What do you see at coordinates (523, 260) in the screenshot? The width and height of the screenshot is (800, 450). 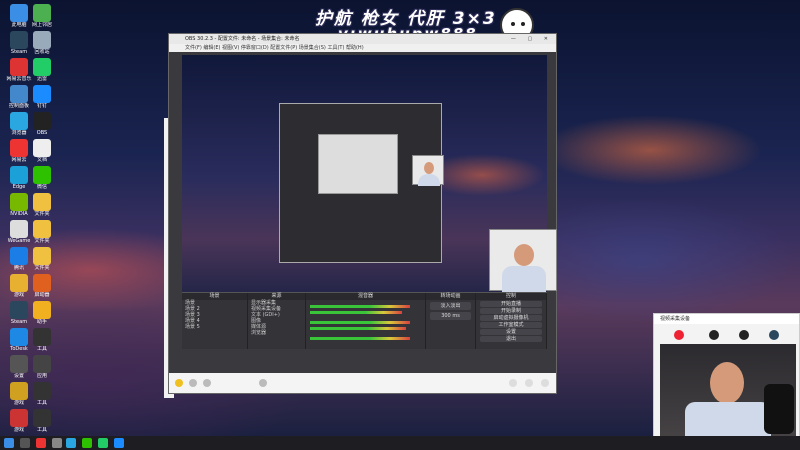 I see `preview-webcam` at bounding box center [523, 260].